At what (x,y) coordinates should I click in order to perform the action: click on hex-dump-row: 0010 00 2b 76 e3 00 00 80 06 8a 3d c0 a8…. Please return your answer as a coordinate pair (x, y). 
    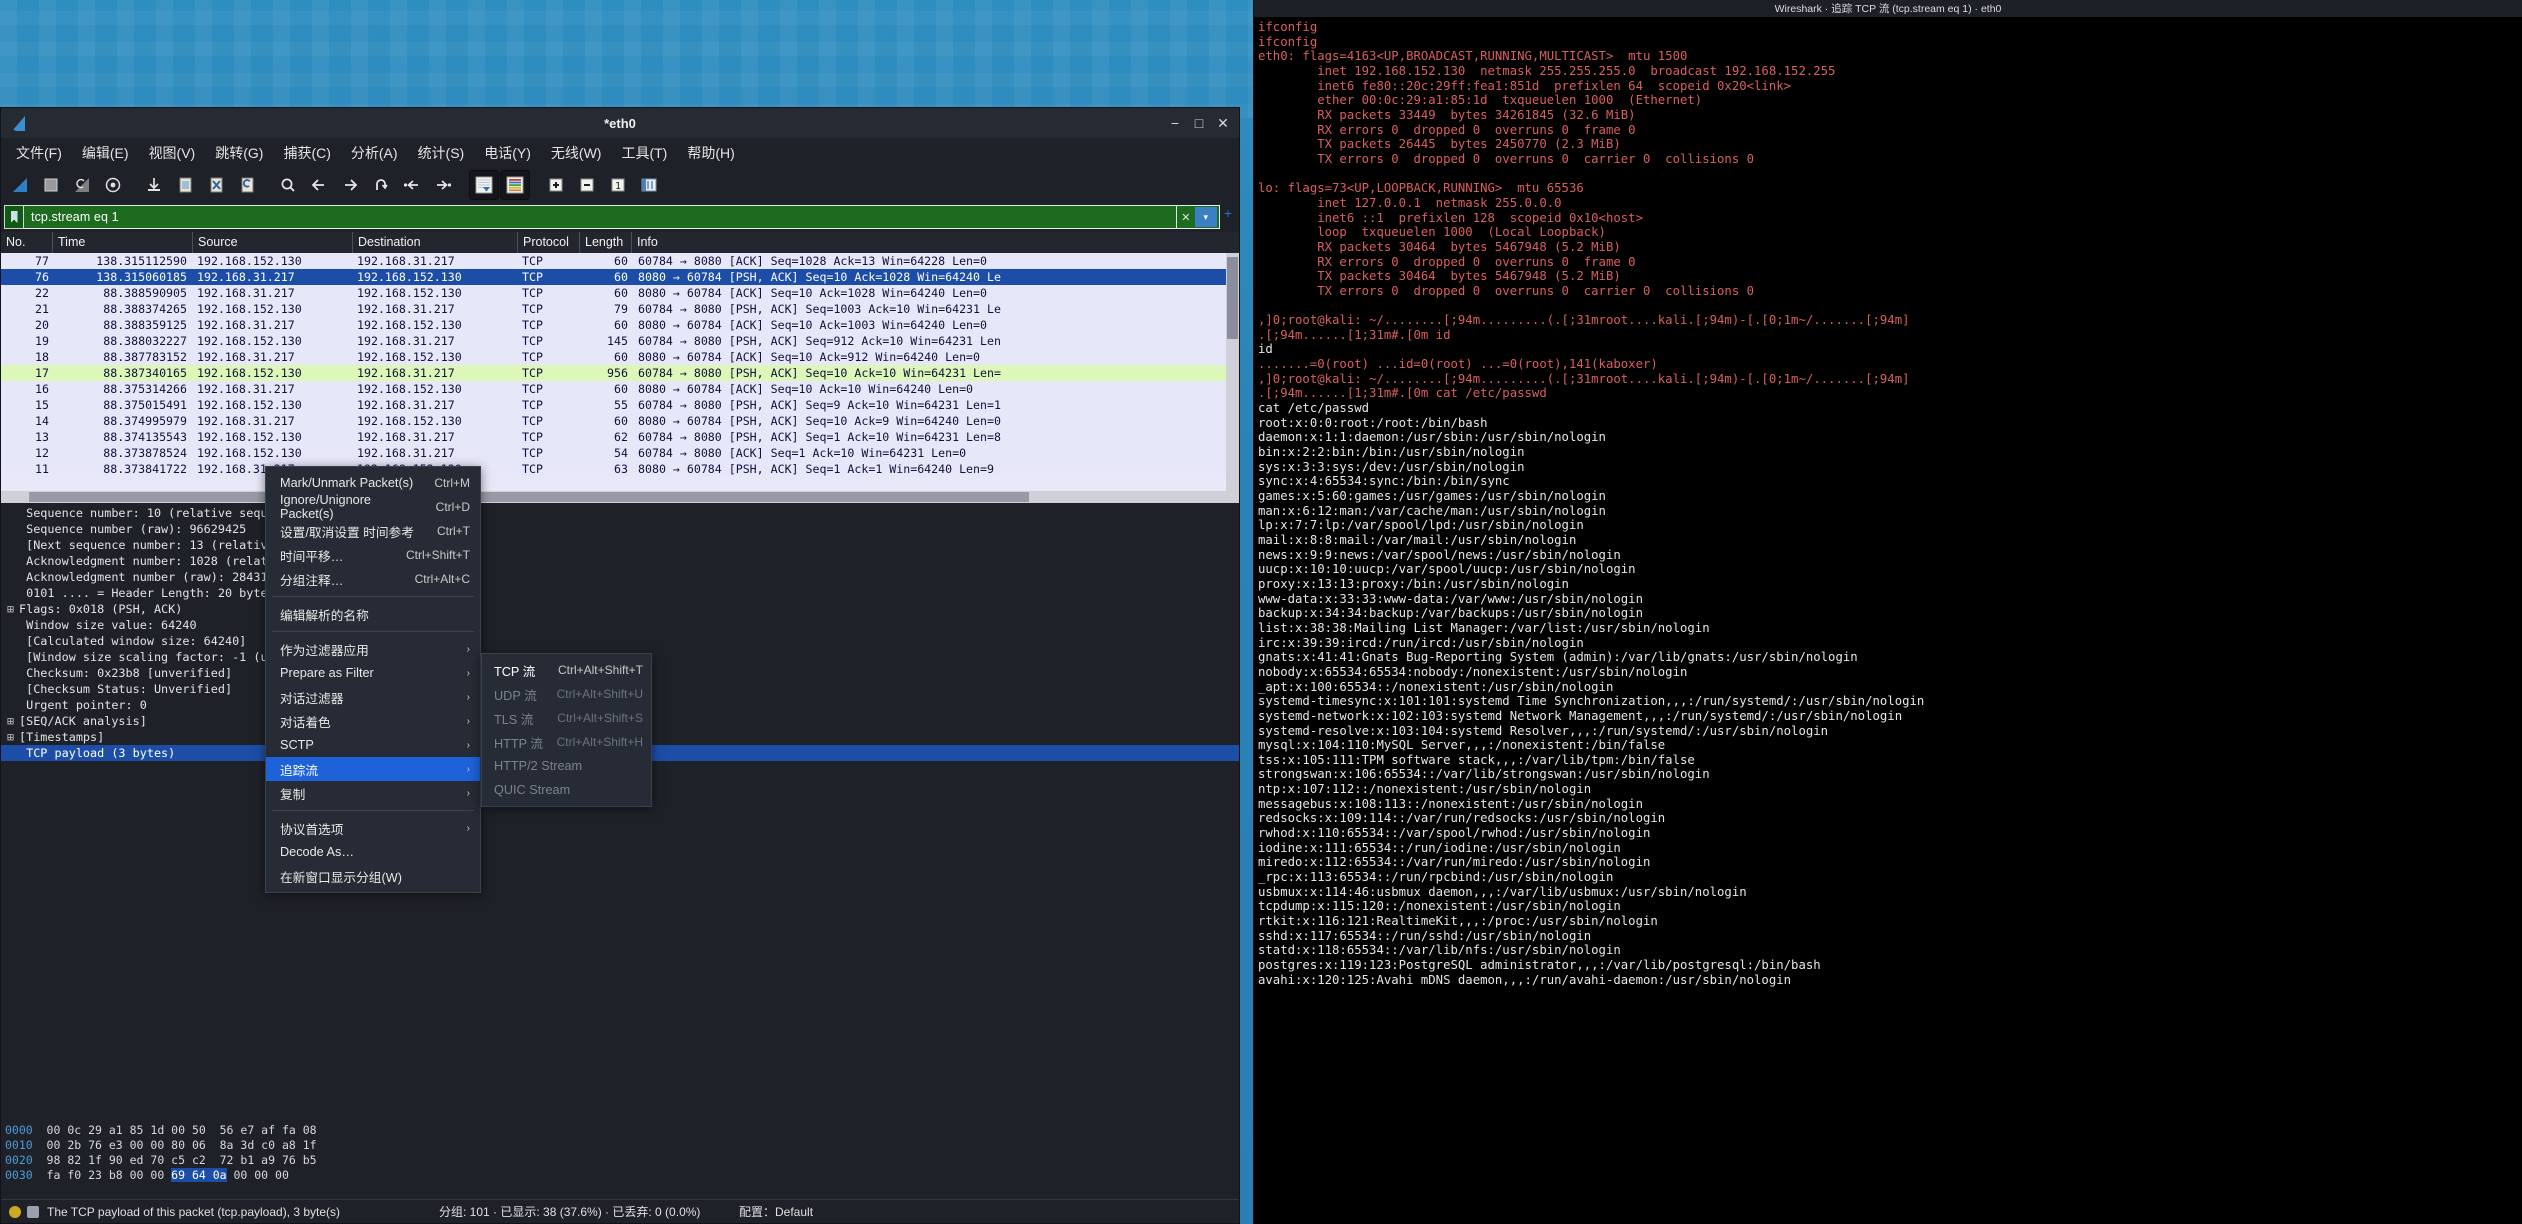
    Looking at the image, I should click on (620, 1145).